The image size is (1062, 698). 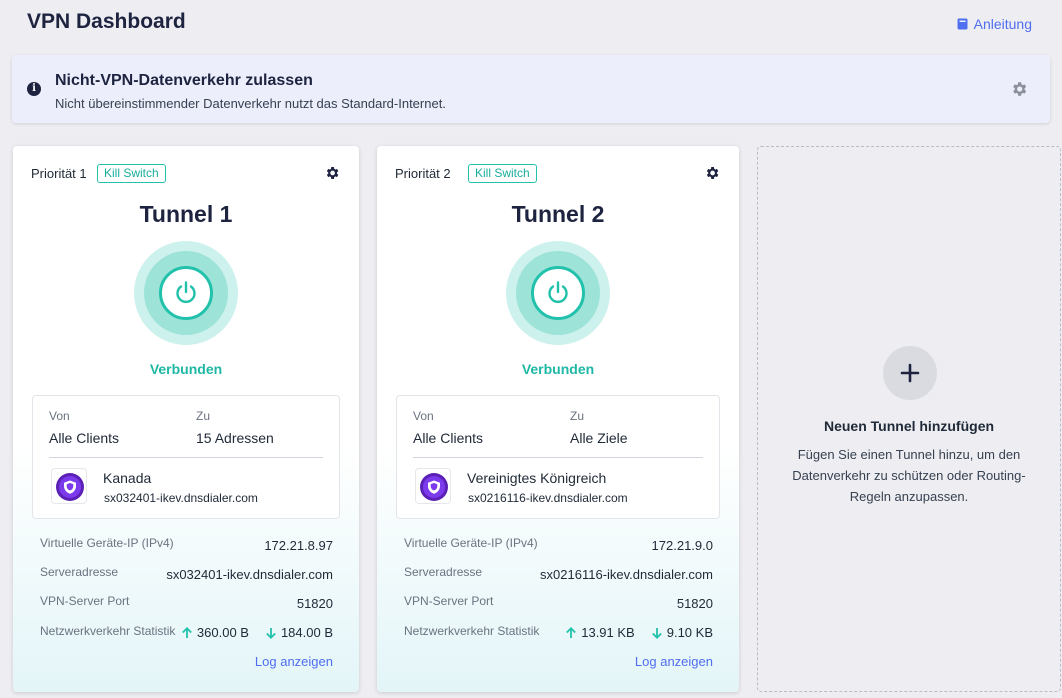 What do you see at coordinates (1002, 24) in the screenshot?
I see `guide-link-label: Anleitung` at bounding box center [1002, 24].